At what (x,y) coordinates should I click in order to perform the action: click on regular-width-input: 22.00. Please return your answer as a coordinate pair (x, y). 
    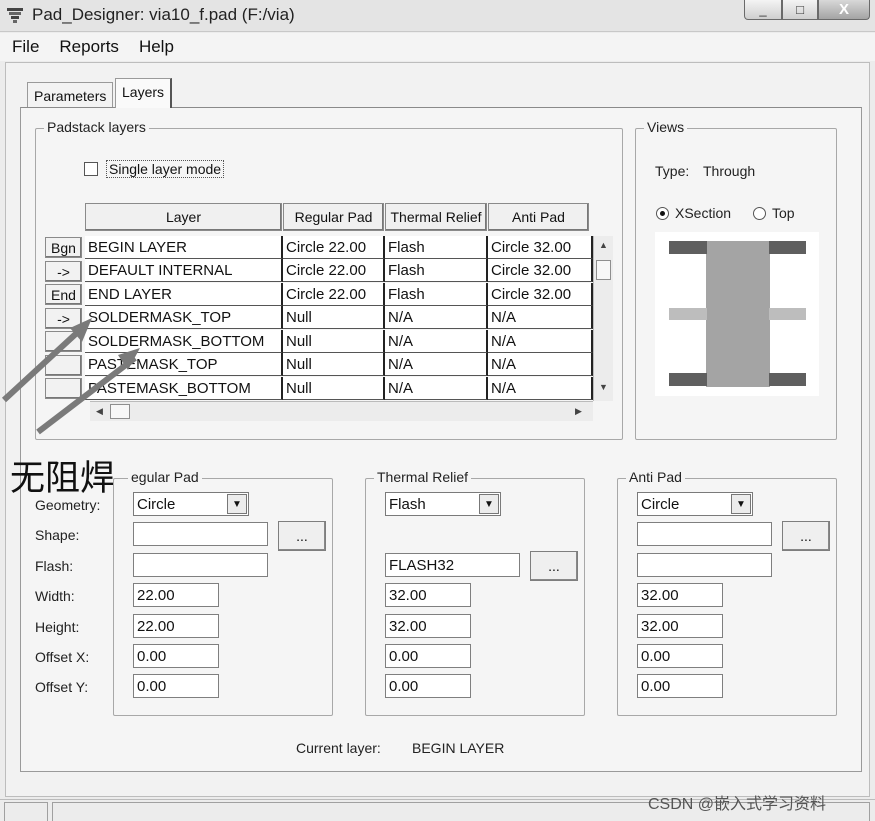
    Looking at the image, I should click on (176, 595).